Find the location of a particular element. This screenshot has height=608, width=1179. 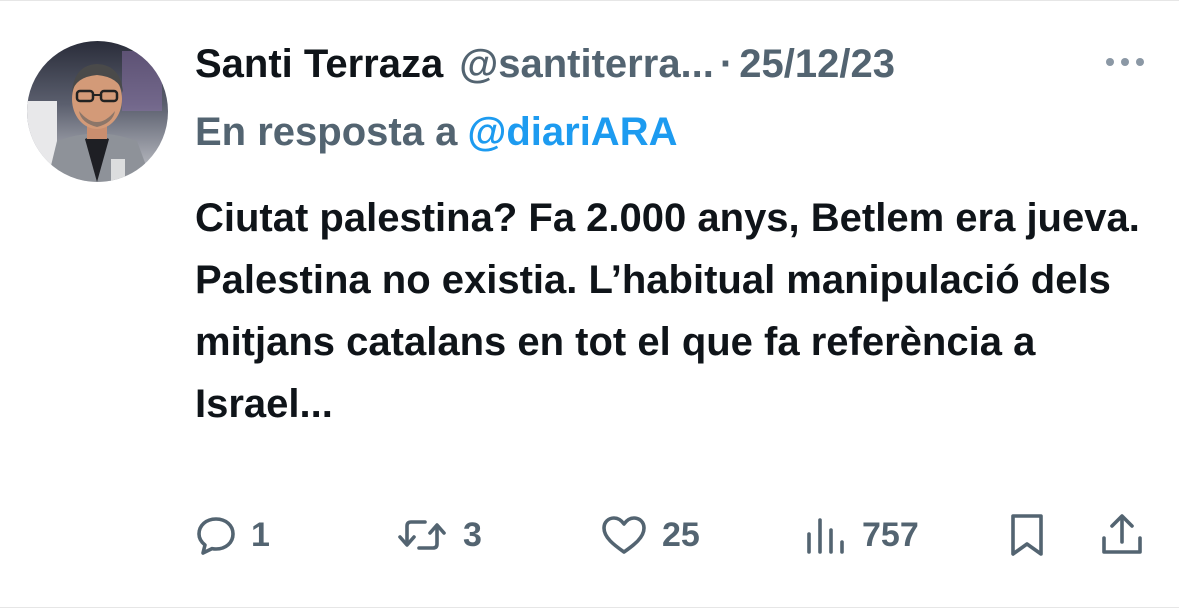

like-button: 25 is located at coordinates (650, 535).